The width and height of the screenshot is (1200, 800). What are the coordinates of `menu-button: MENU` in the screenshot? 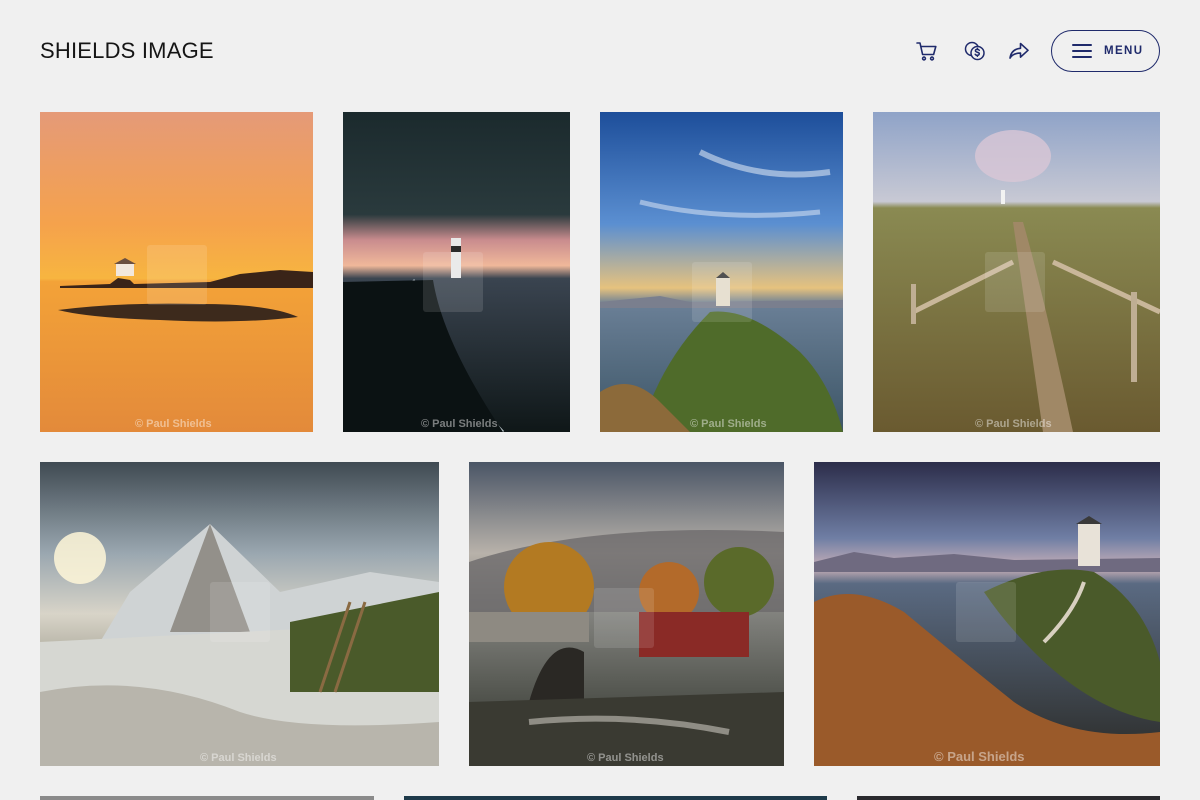 It's located at (1105, 51).